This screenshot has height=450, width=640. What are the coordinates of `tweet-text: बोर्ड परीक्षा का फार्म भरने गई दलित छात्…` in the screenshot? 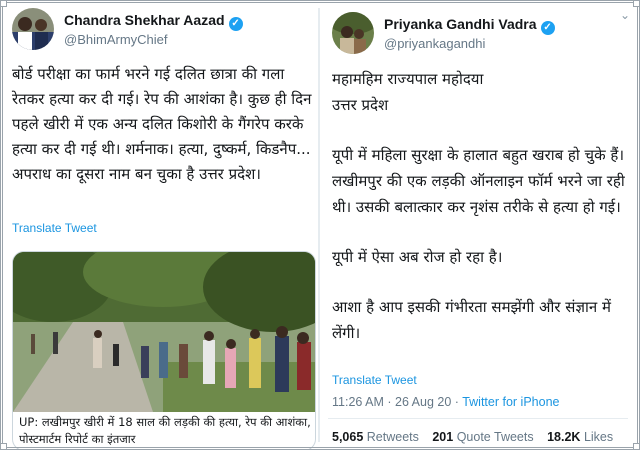 It's located at (162, 124).